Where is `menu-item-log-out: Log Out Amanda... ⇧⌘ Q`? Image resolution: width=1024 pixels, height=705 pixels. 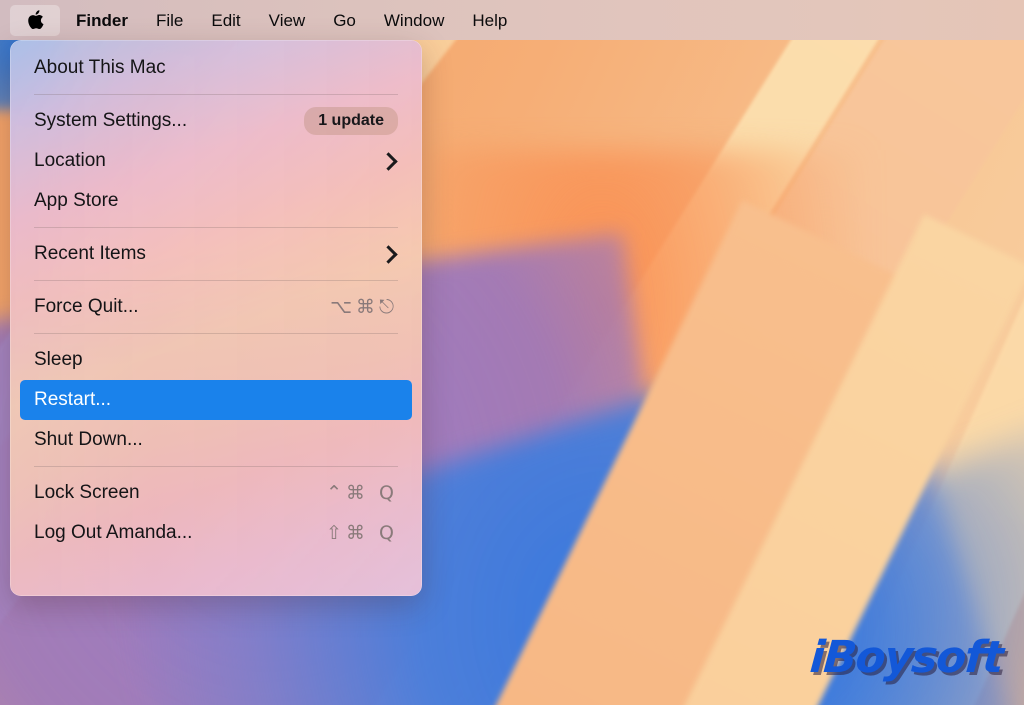 menu-item-log-out: Log Out Amanda... ⇧⌘ Q is located at coordinates (216, 533).